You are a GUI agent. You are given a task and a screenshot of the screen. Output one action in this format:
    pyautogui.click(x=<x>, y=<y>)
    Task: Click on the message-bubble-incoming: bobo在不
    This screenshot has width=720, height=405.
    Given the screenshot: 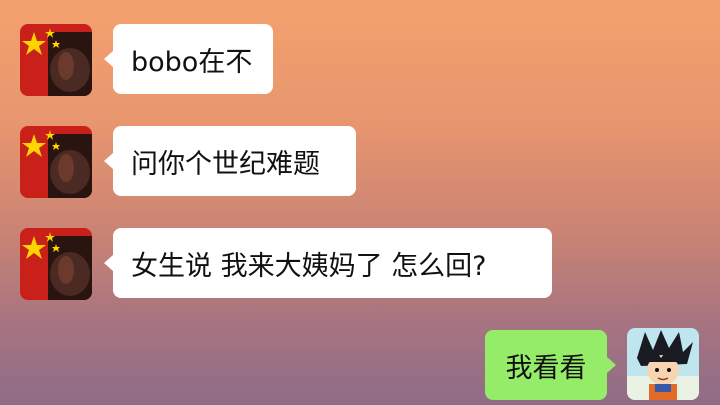 What is the action you would take?
    pyautogui.click(x=193, y=59)
    